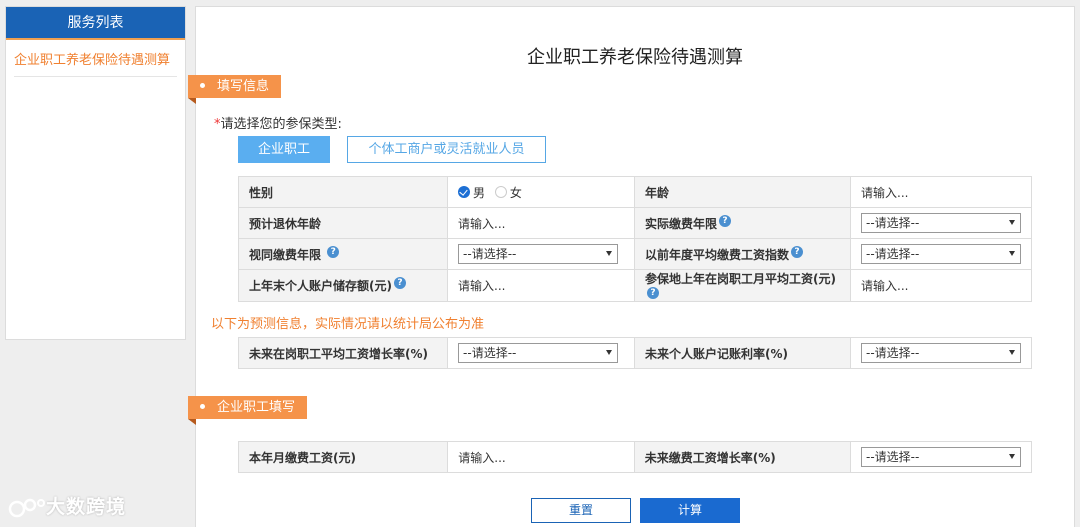  I want to click on calculate-button: 计算, so click(690, 510).